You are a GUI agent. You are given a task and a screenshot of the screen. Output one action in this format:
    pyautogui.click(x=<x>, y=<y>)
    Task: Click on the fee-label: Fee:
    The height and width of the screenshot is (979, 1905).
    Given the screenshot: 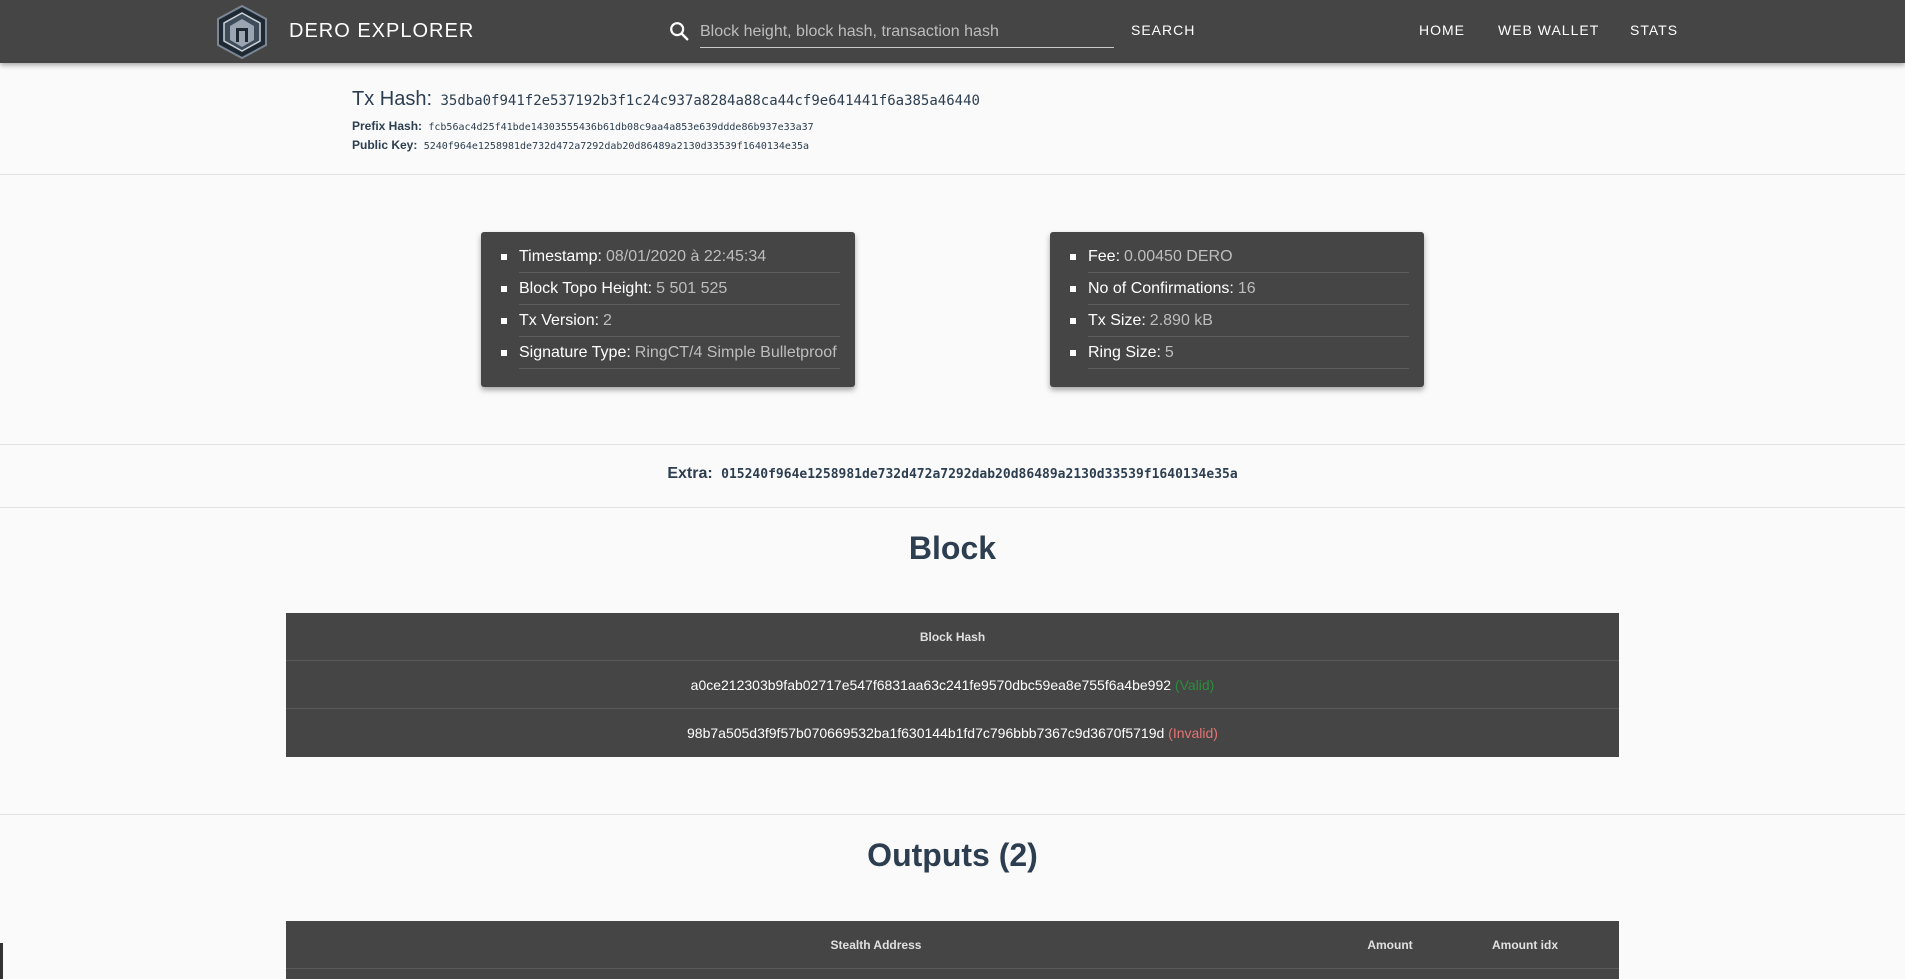 What is the action you would take?
    pyautogui.click(x=1104, y=256)
    